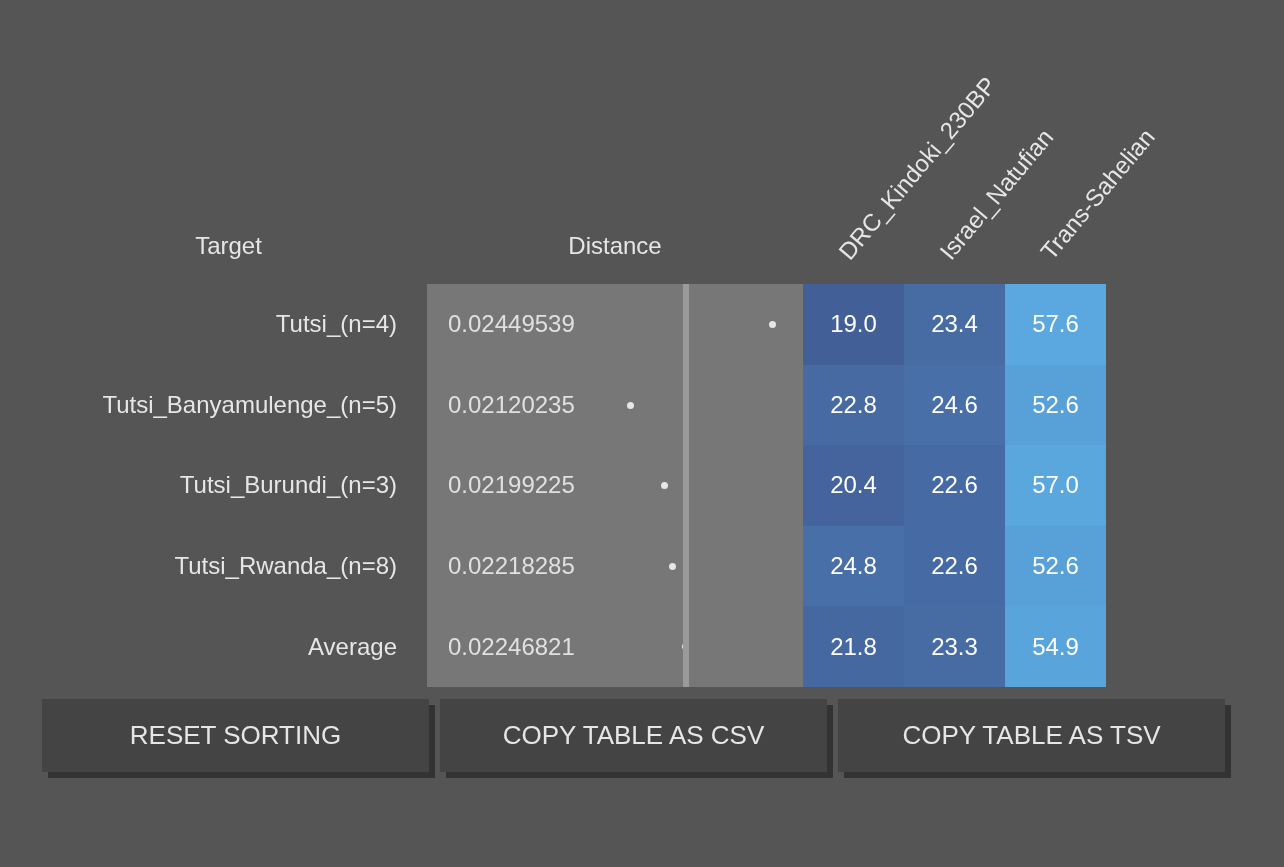  I want to click on heat-cell: 24.6, so click(954, 405).